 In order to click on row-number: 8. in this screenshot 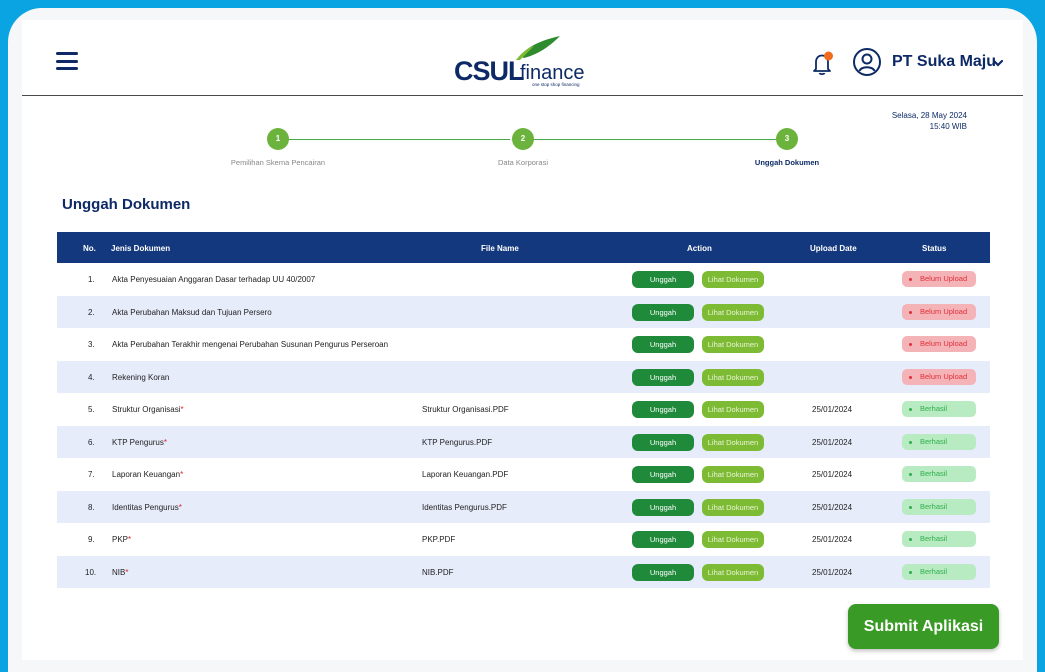, I will do `click(91, 507)`.